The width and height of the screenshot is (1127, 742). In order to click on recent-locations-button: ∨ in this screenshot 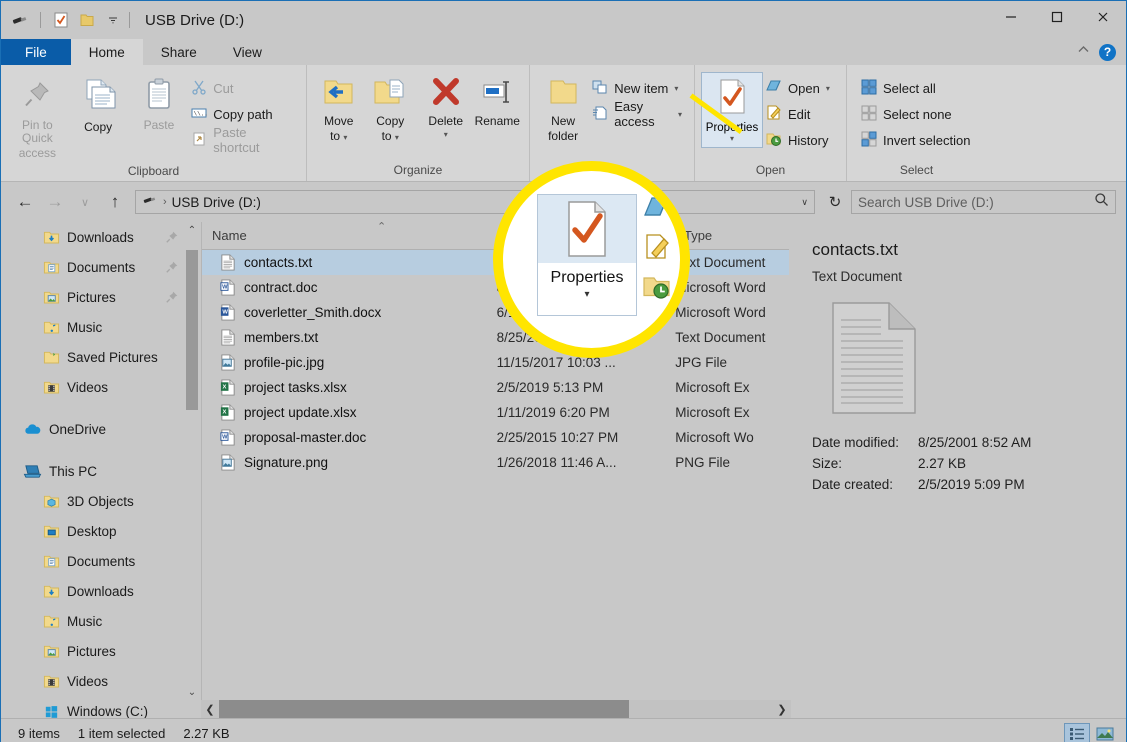, I will do `click(85, 202)`.